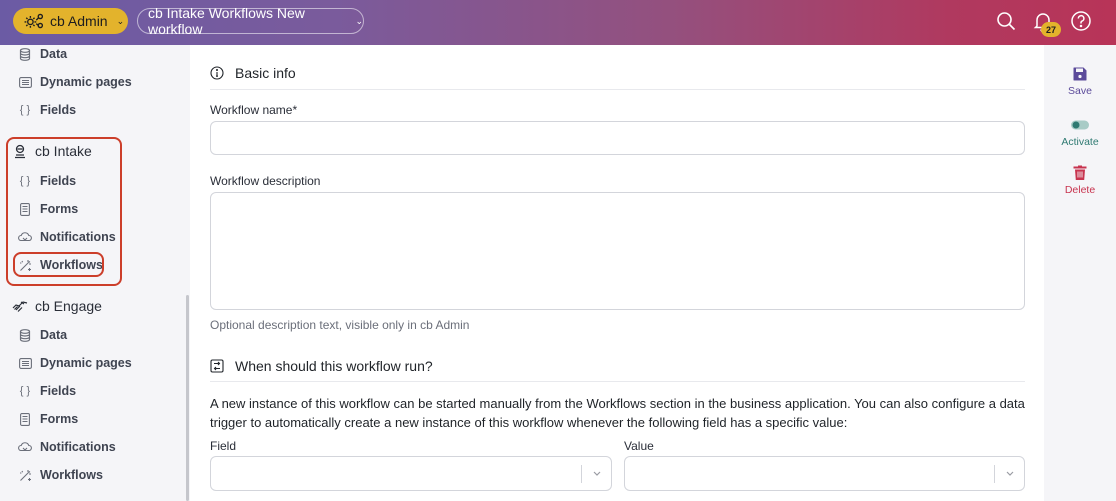  Describe the element at coordinates (824, 473) in the screenshot. I see `value-select` at that location.